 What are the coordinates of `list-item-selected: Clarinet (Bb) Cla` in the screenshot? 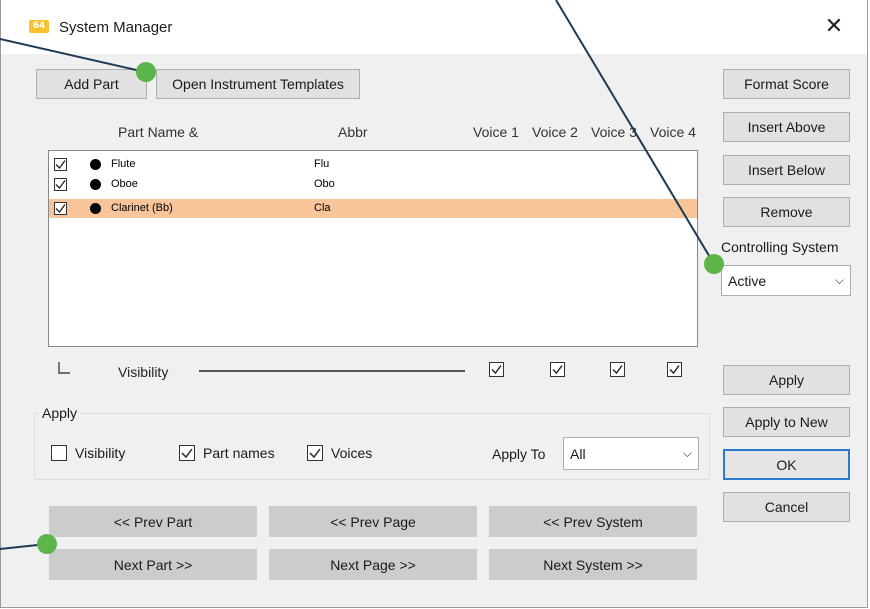 It's located at (373, 208).